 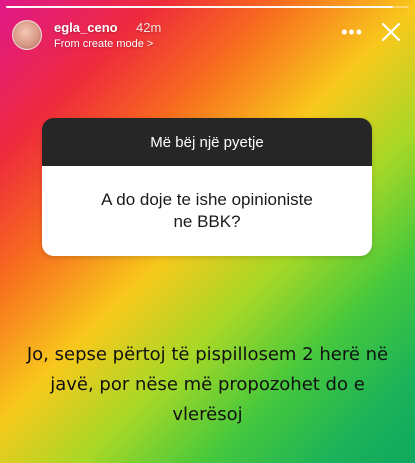 What do you see at coordinates (352, 32) in the screenshot?
I see `more-icon: •••` at bounding box center [352, 32].